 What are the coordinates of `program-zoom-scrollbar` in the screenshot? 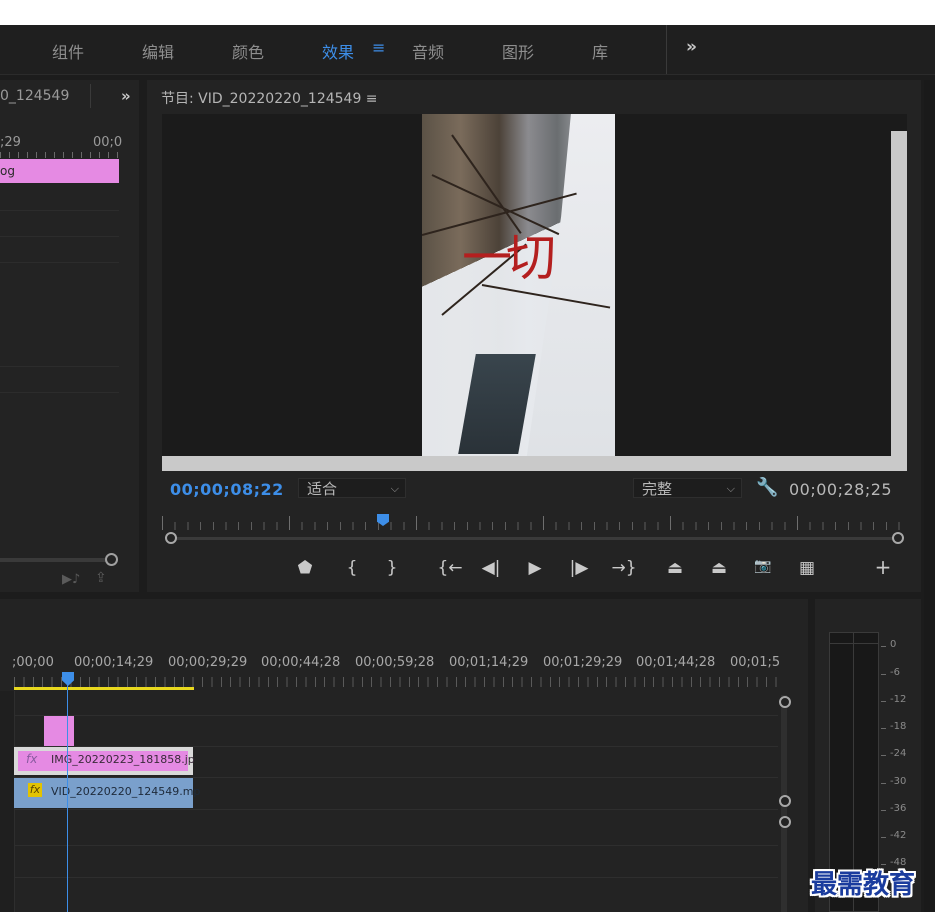 It's located at (536, 538).